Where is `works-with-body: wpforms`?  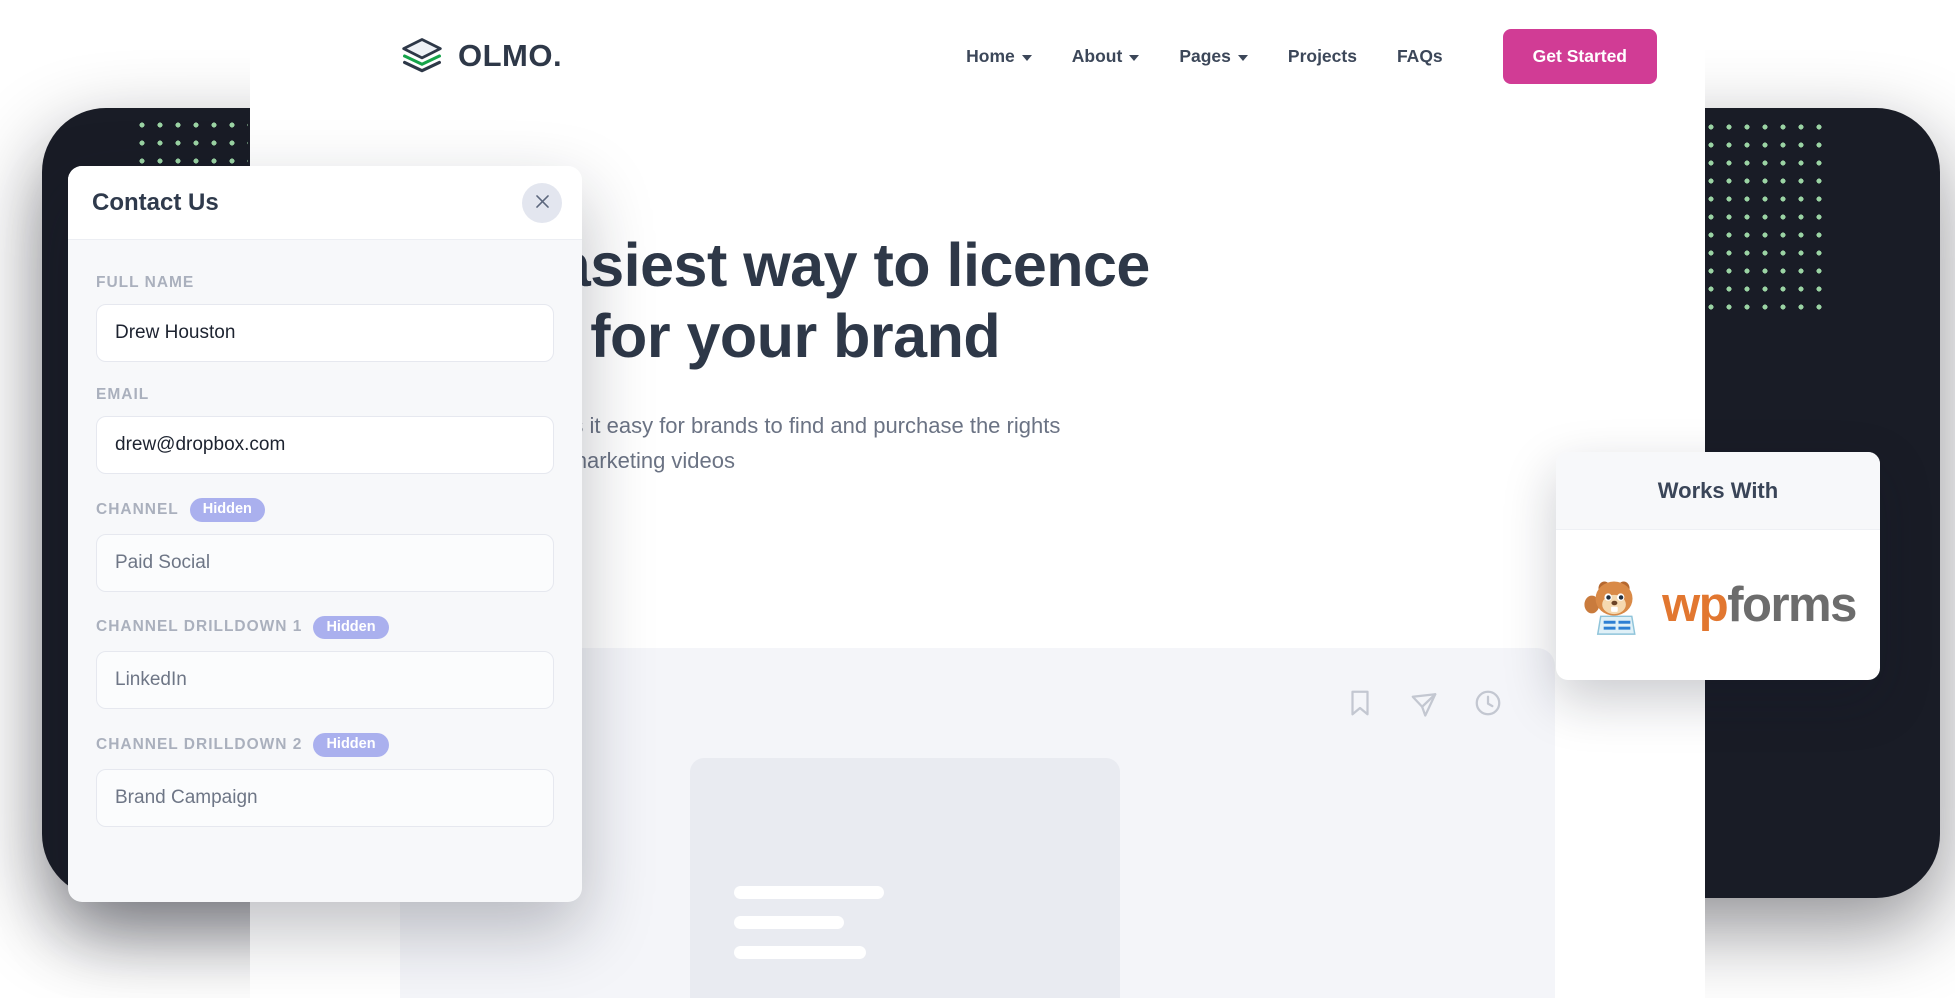 works-with-body: wpforms is located at coordinates (1718, 605).